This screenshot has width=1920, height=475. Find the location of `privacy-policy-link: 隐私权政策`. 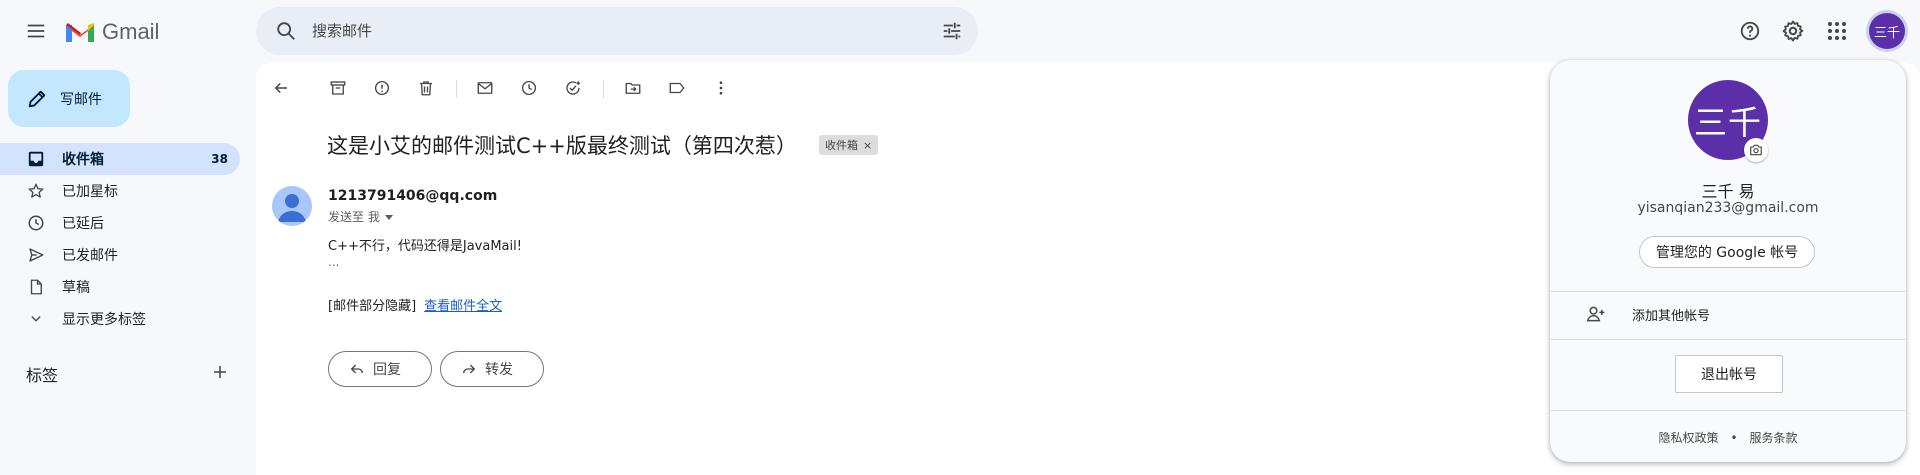

privacy-policy-link: 隐私权政策 is located at coordinates (1688, 437).